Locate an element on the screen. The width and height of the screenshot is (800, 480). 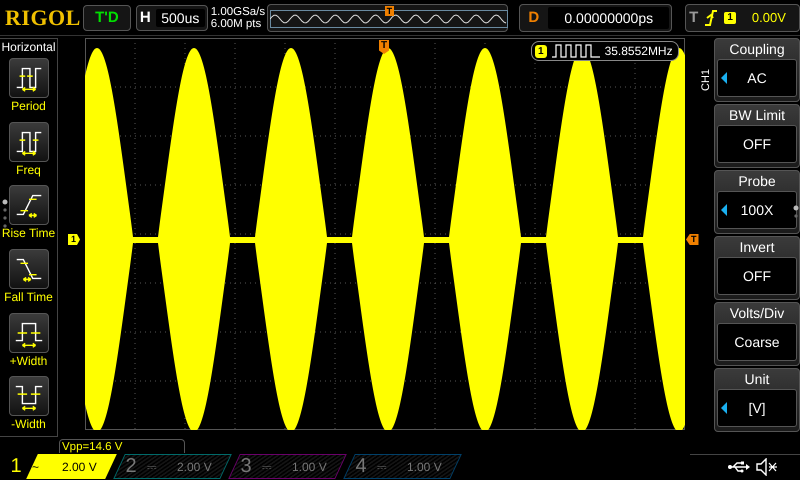
channel-menu-label: CH1 is located at coordinates (706, 80).